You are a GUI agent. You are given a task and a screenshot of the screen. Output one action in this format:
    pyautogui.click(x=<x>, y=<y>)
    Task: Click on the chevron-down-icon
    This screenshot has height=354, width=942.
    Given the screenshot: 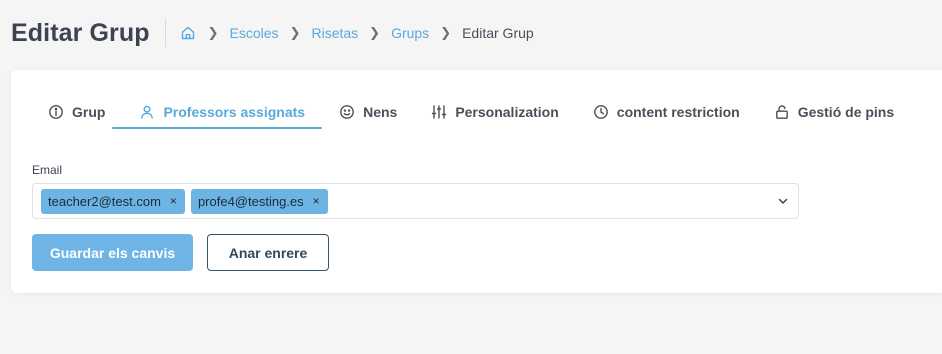 What is the action you would take?
    pyautogui.click(x=783, y=201)
    